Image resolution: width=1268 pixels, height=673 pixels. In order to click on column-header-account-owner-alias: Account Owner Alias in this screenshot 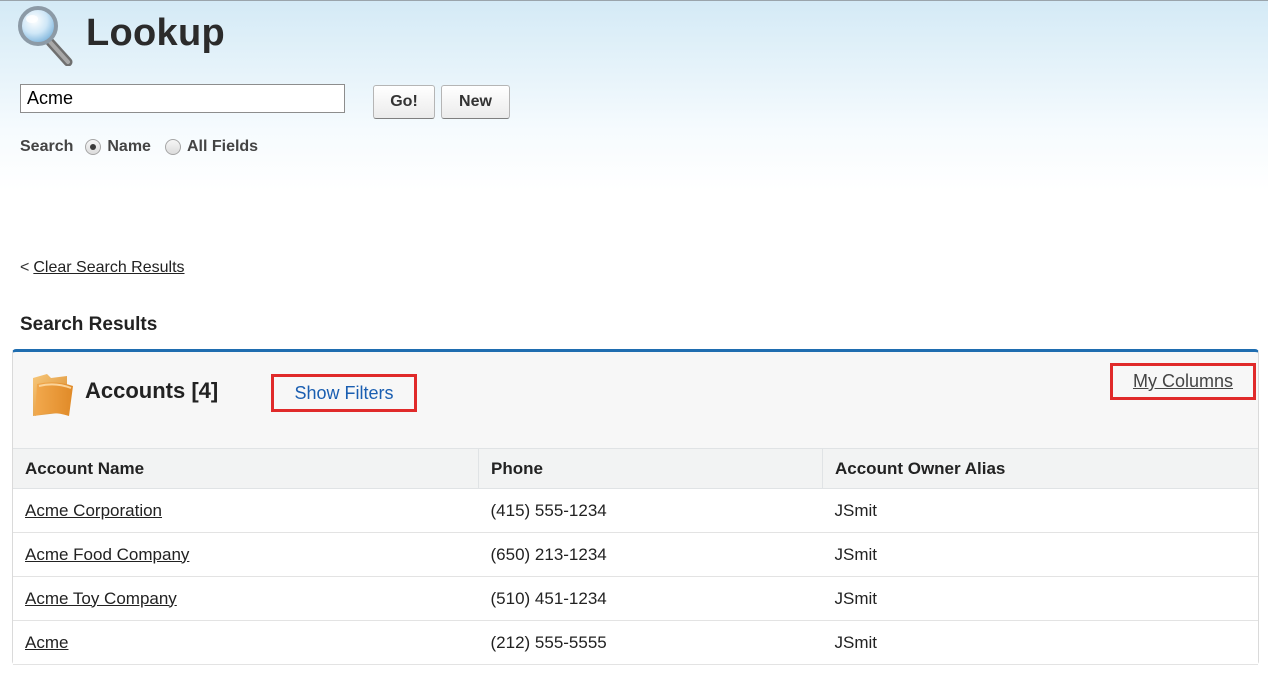, I will do `click(1040, 468)`.